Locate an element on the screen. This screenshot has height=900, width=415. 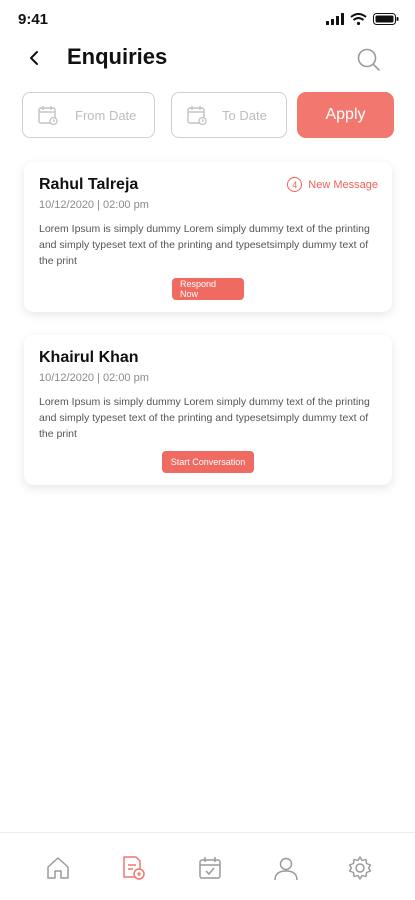
nav-home is located at coordinates (58, 868).